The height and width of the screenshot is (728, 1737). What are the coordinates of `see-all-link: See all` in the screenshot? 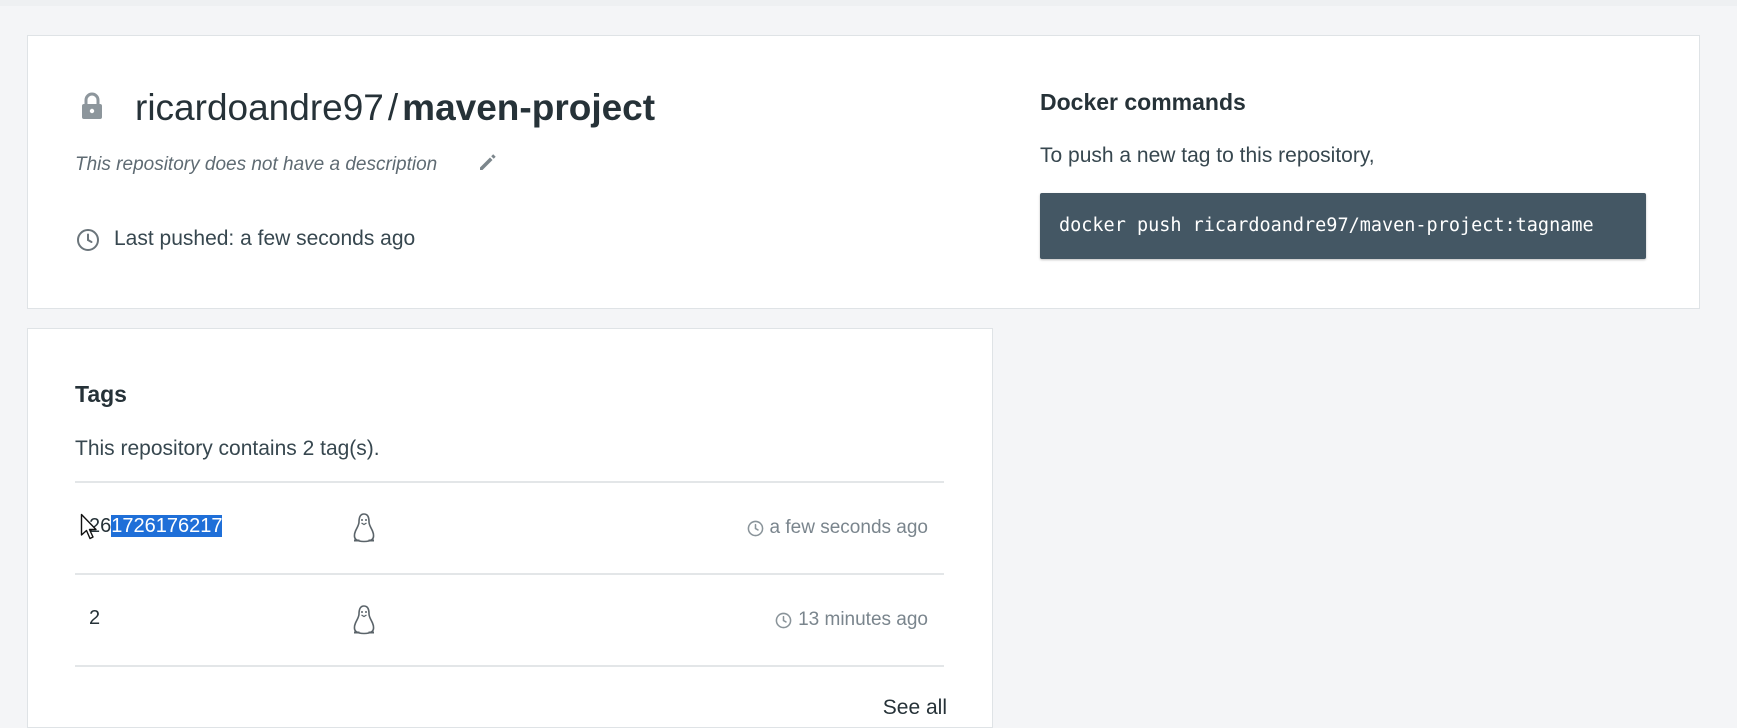 It's located at (915, 708).